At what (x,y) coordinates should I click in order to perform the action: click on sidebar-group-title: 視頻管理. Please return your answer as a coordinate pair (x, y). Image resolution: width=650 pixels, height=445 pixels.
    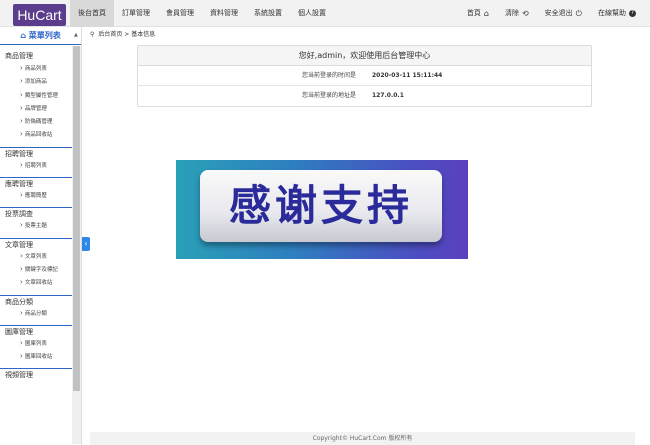
    Looking at the image, I should click on (40, 374).